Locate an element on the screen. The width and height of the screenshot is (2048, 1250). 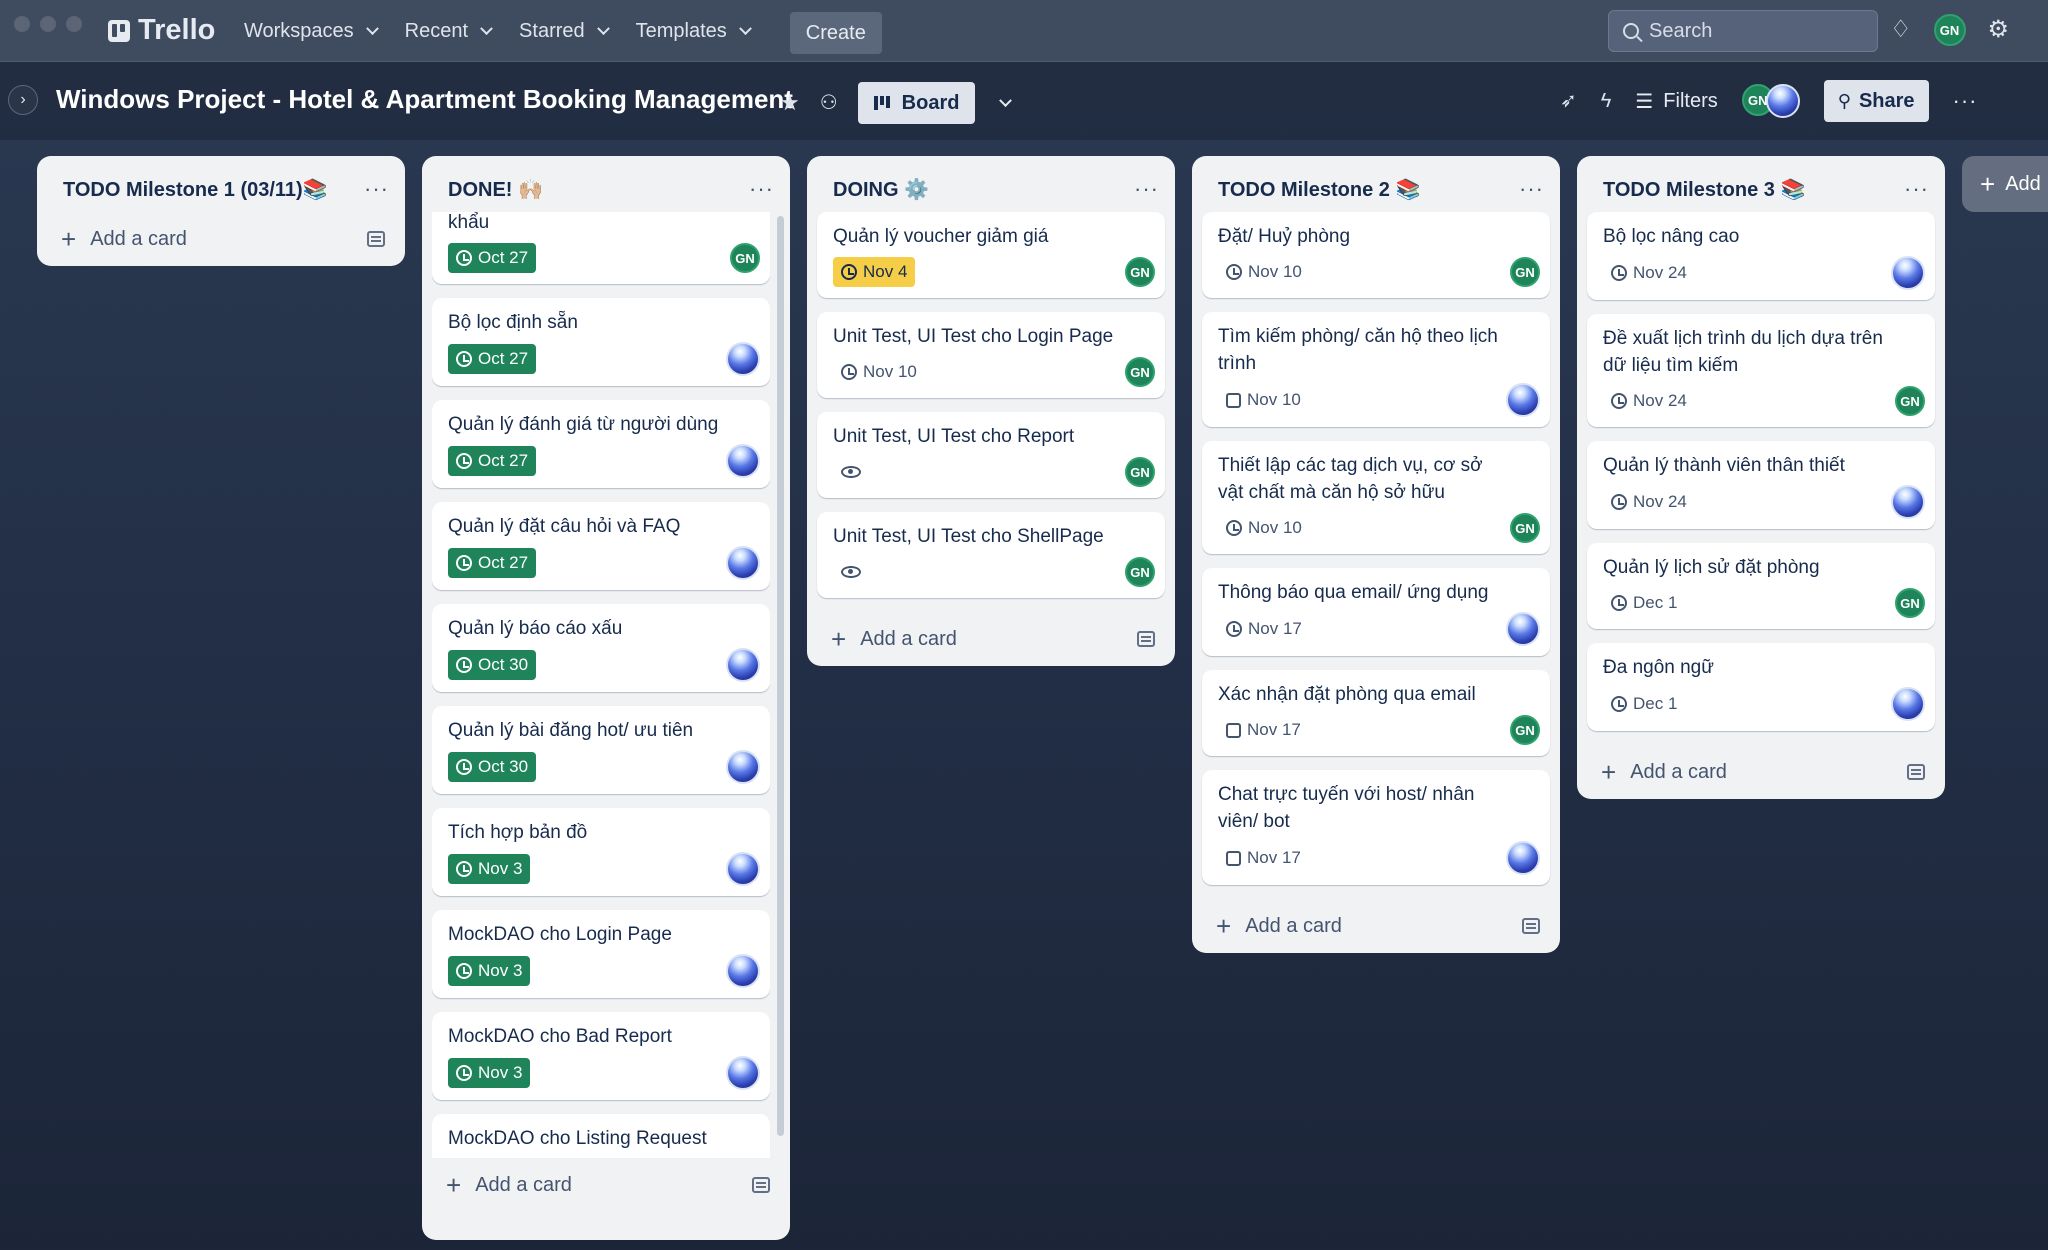
list-header: TODO Milestone 1 (03/11)📚 ··· is located at coordinates (221, 189).